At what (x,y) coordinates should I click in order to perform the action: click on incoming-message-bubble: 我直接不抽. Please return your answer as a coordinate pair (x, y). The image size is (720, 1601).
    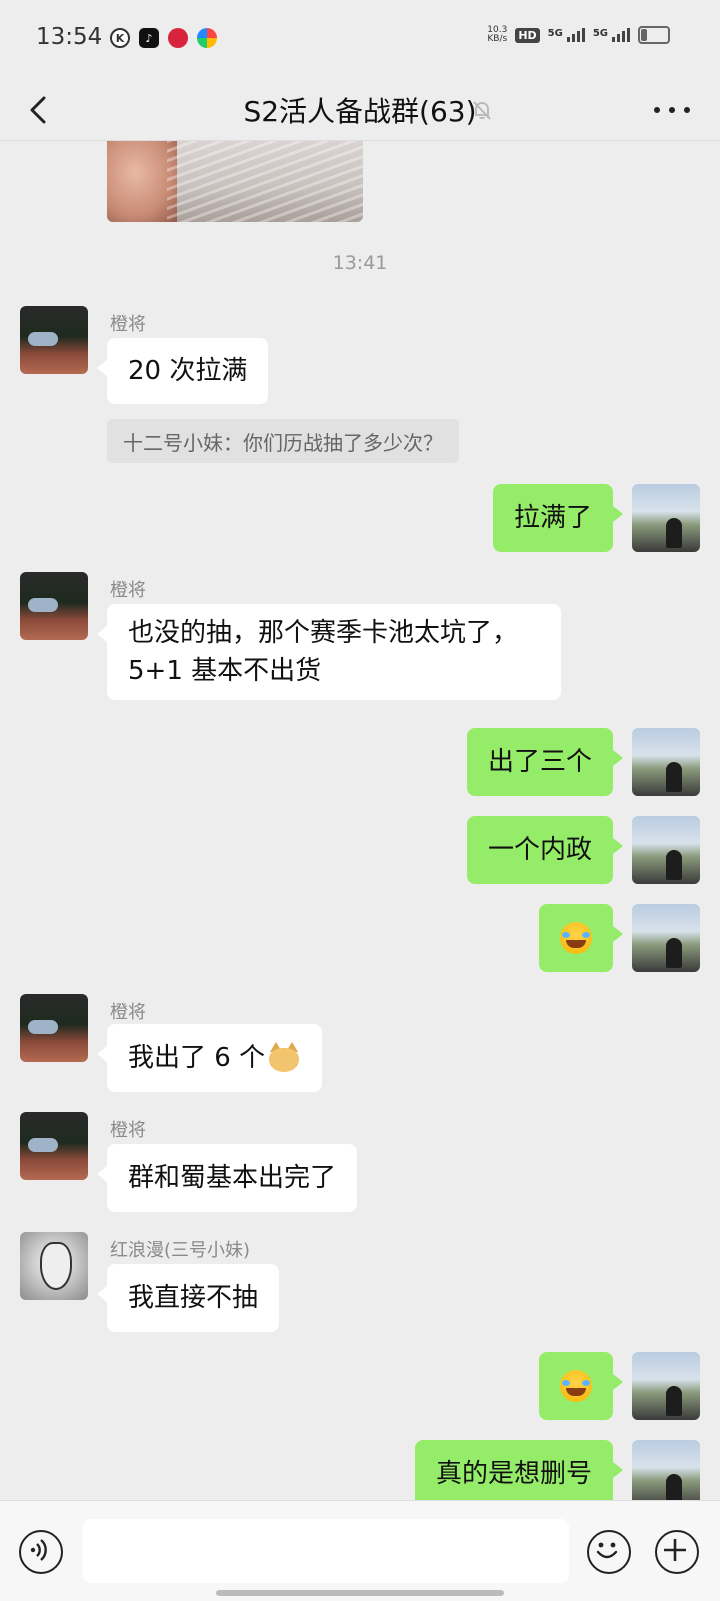
    Looking at the image, I should click on (188, 1298).